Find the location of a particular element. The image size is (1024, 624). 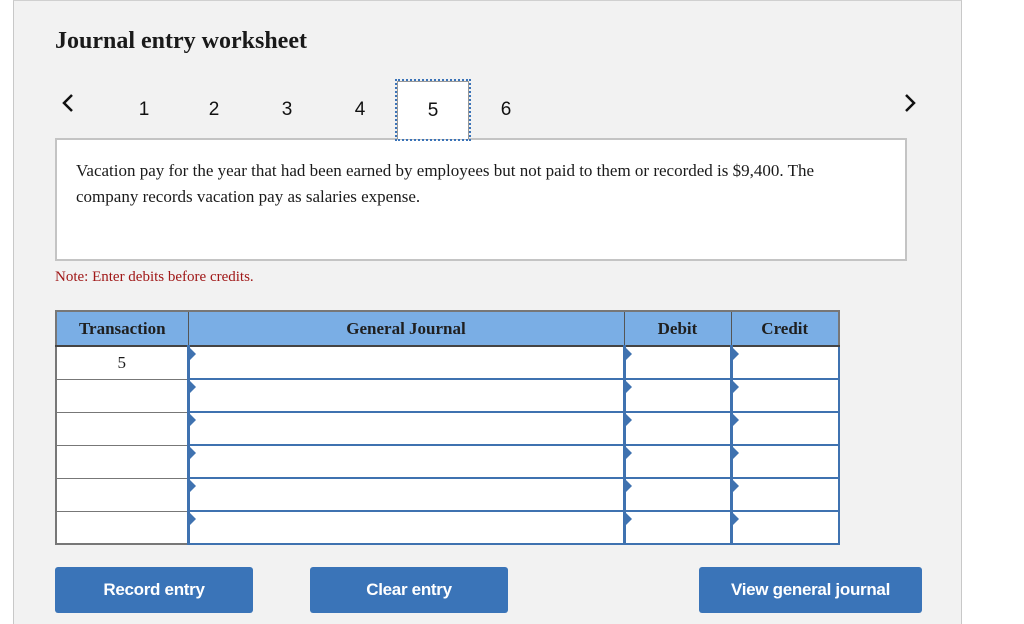

table-header-row: Transaction General Journal Debit Credit is located at coordinates (447, 328).